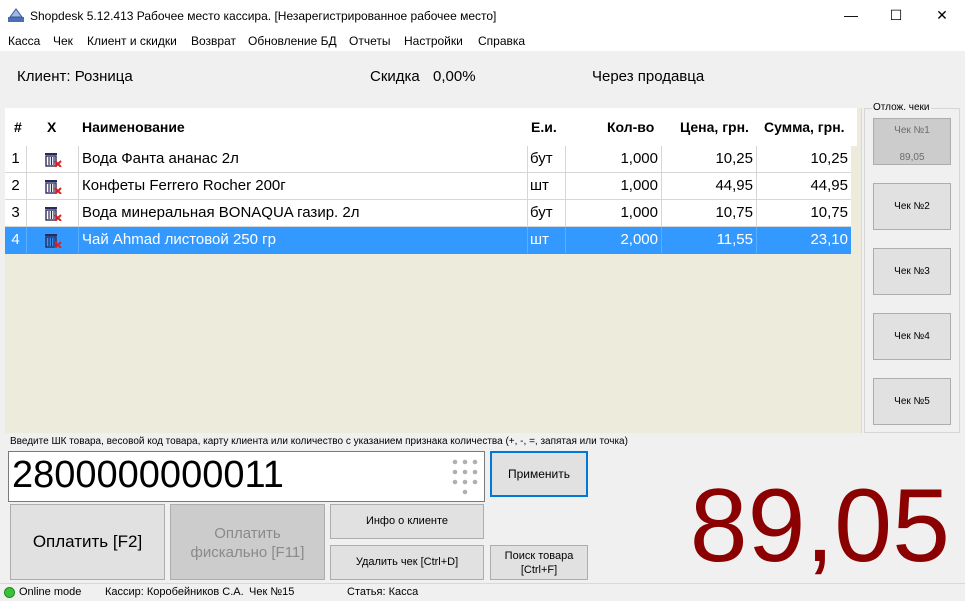 This screenshot has width=965, height=601. I want to click on client-info-button: Инфо о клиенте, so click(407, 521).